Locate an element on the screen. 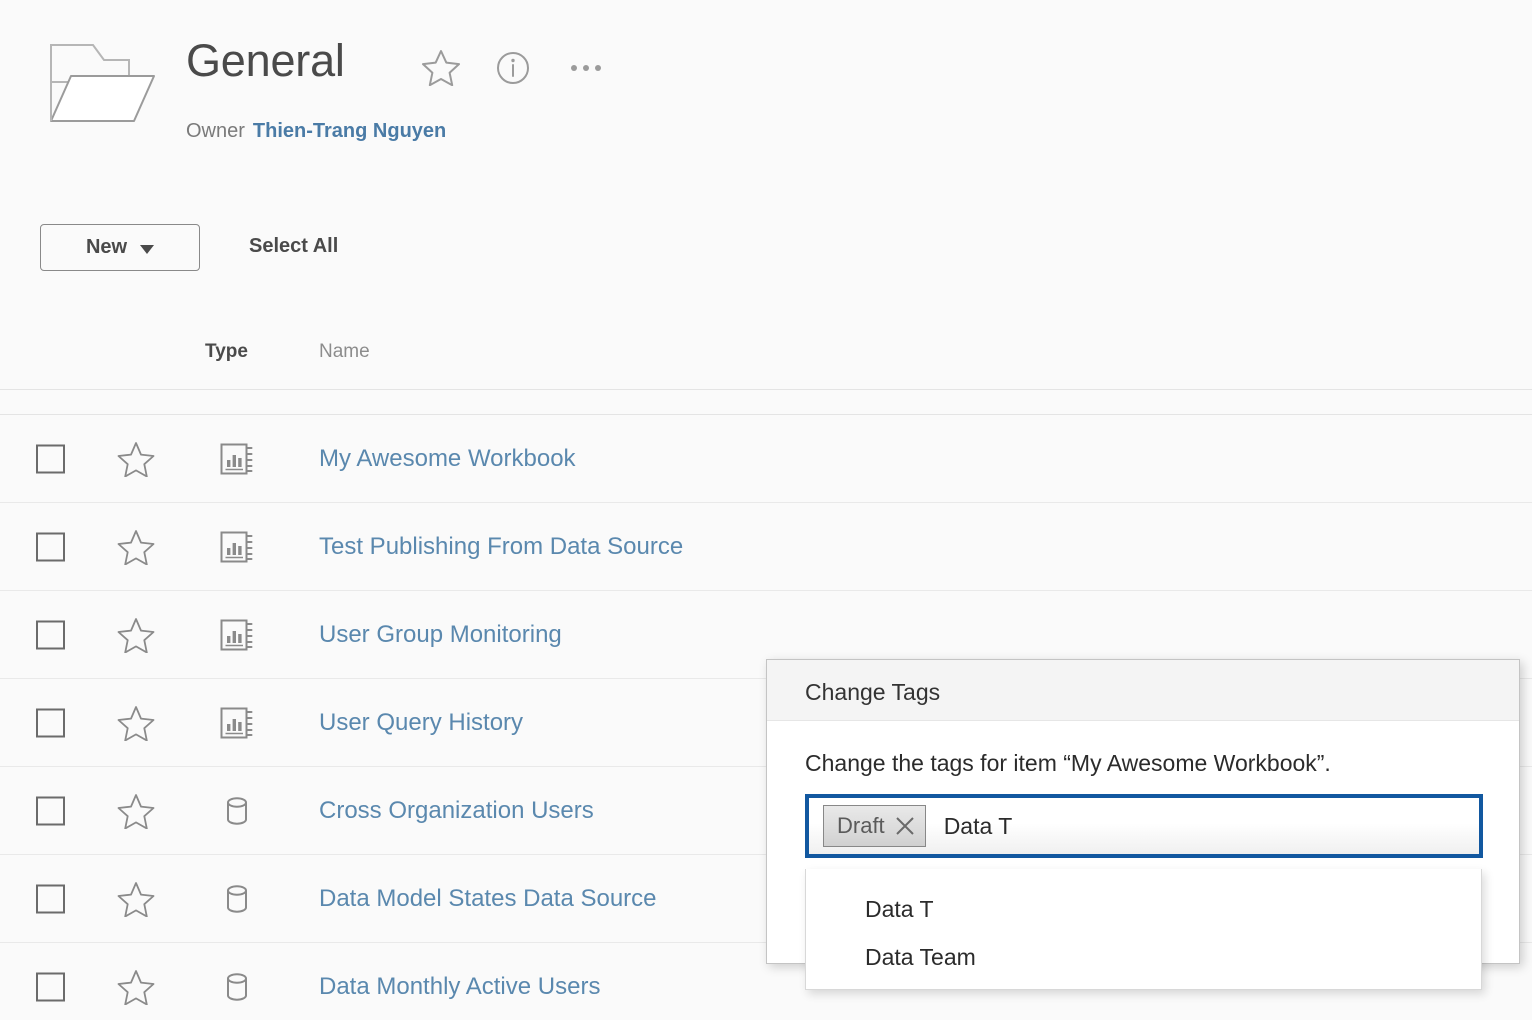 This screenshot has width=1532, height=1020. tag-chip-draft: Draft is located at coordinates (874, 826).